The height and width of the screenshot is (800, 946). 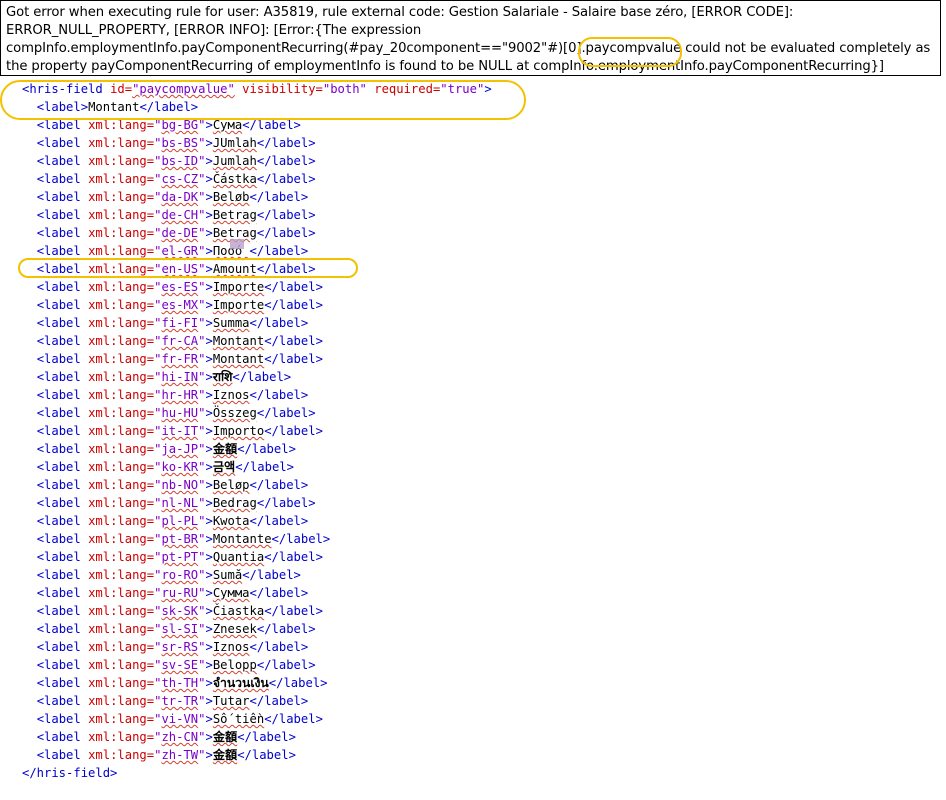 I want to click on label-line-sv-se: <label xml:lang="sv-SE">Belopp</label>, so click(x=176, y=665).